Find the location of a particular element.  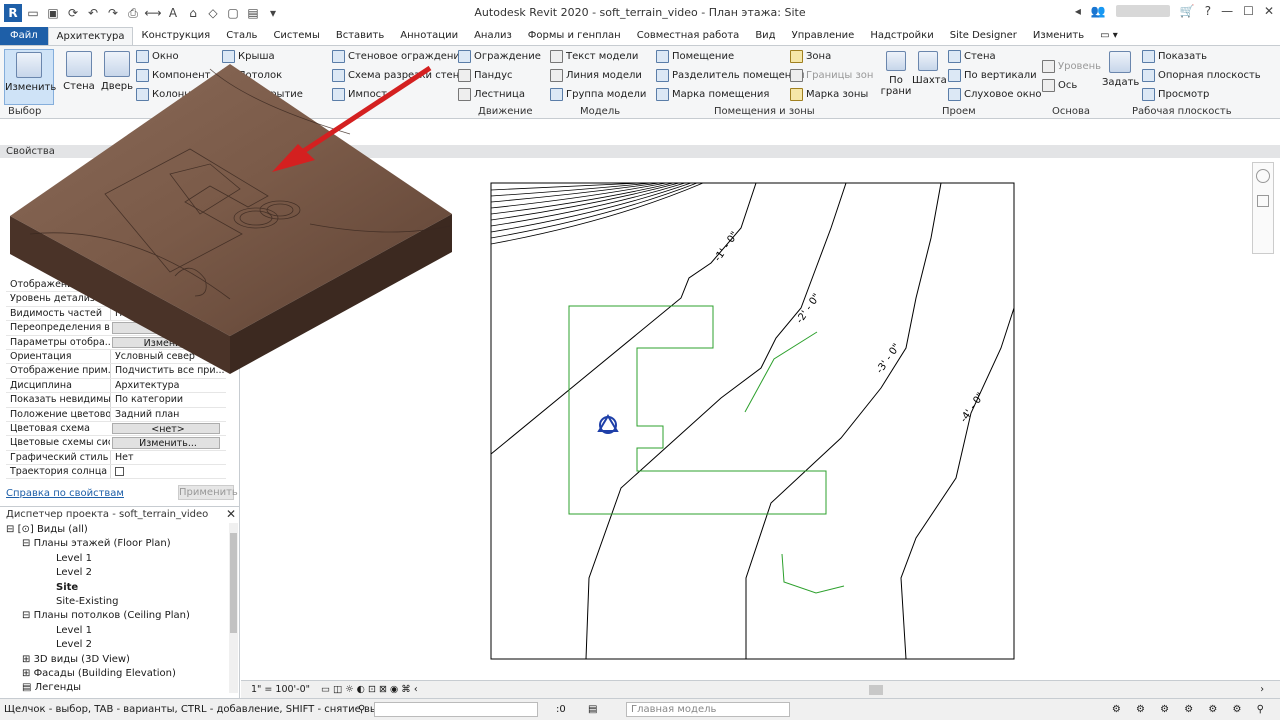

stair-button: Лестница is located at coordinates (491, 94).